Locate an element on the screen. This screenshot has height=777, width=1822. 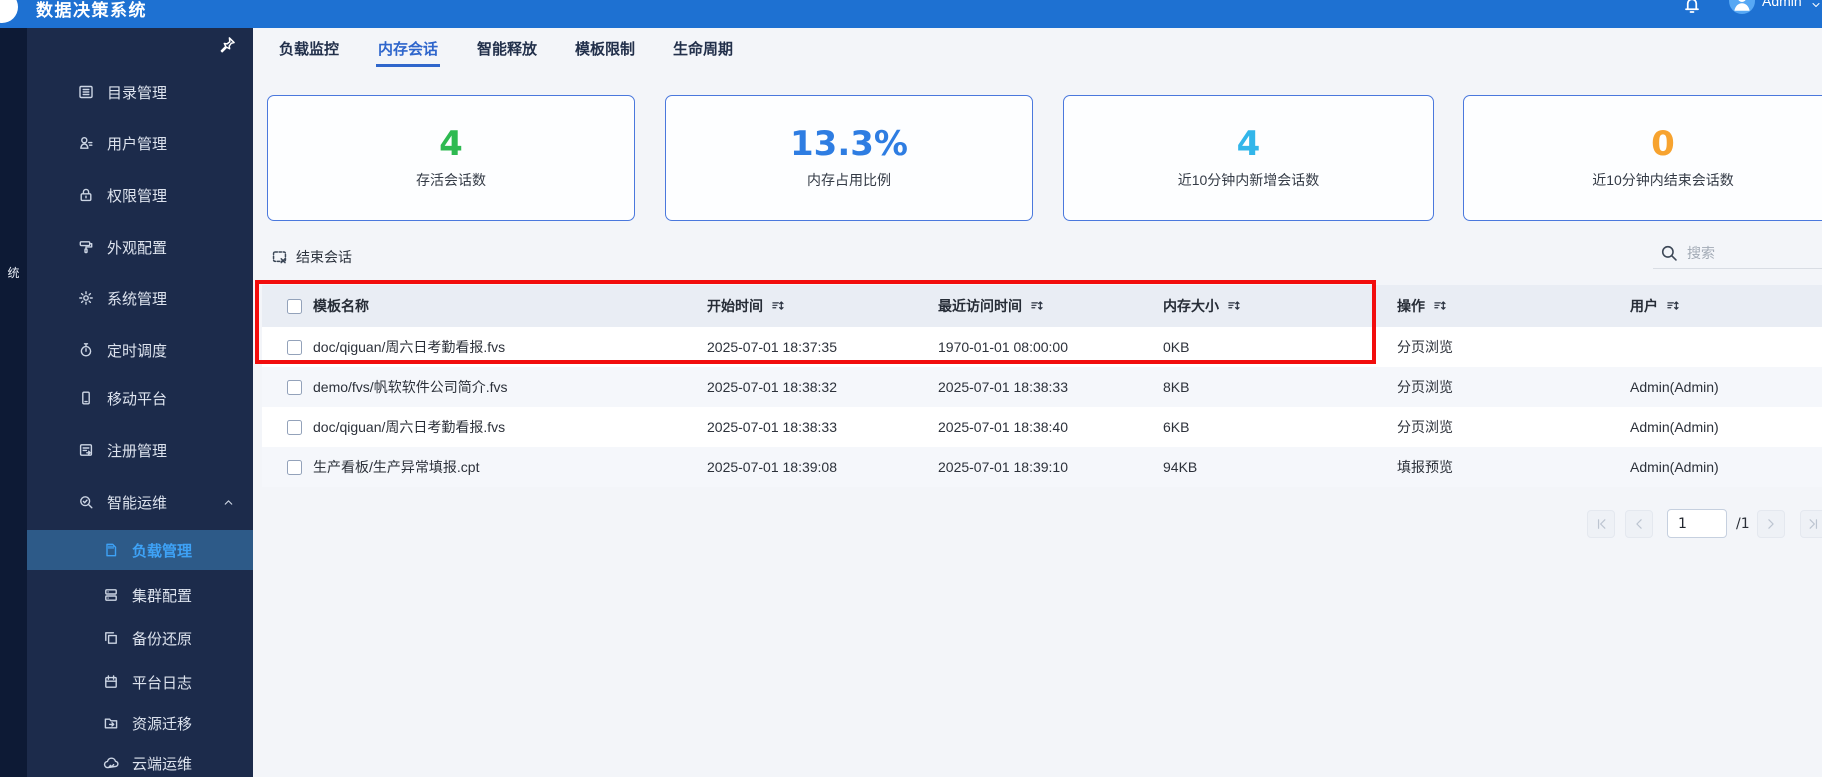
column-header-label: 操作 is located at coordinates (1411, 306).